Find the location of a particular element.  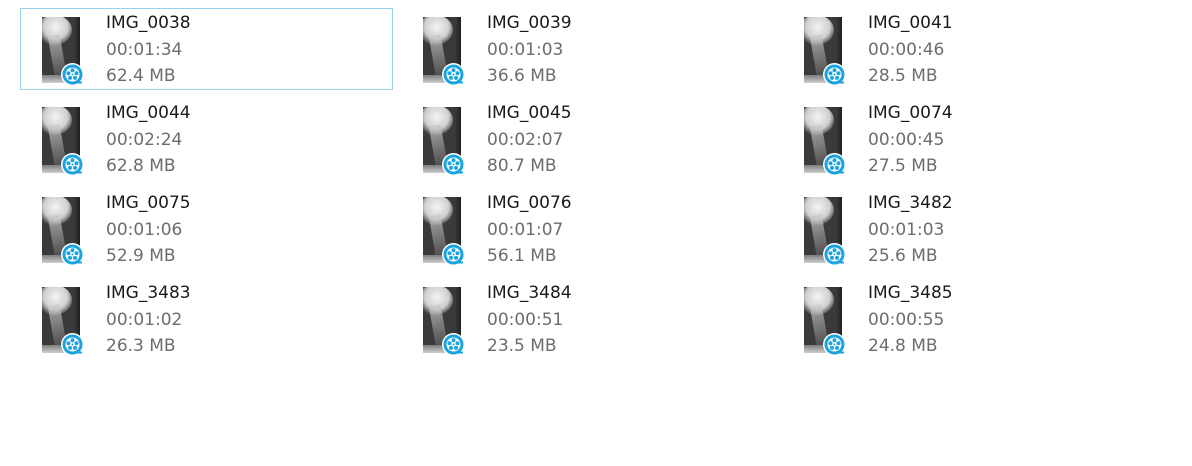

file-item: IMG_0039 00:01:03 36.6 MB is located at coordinates (587, 49).